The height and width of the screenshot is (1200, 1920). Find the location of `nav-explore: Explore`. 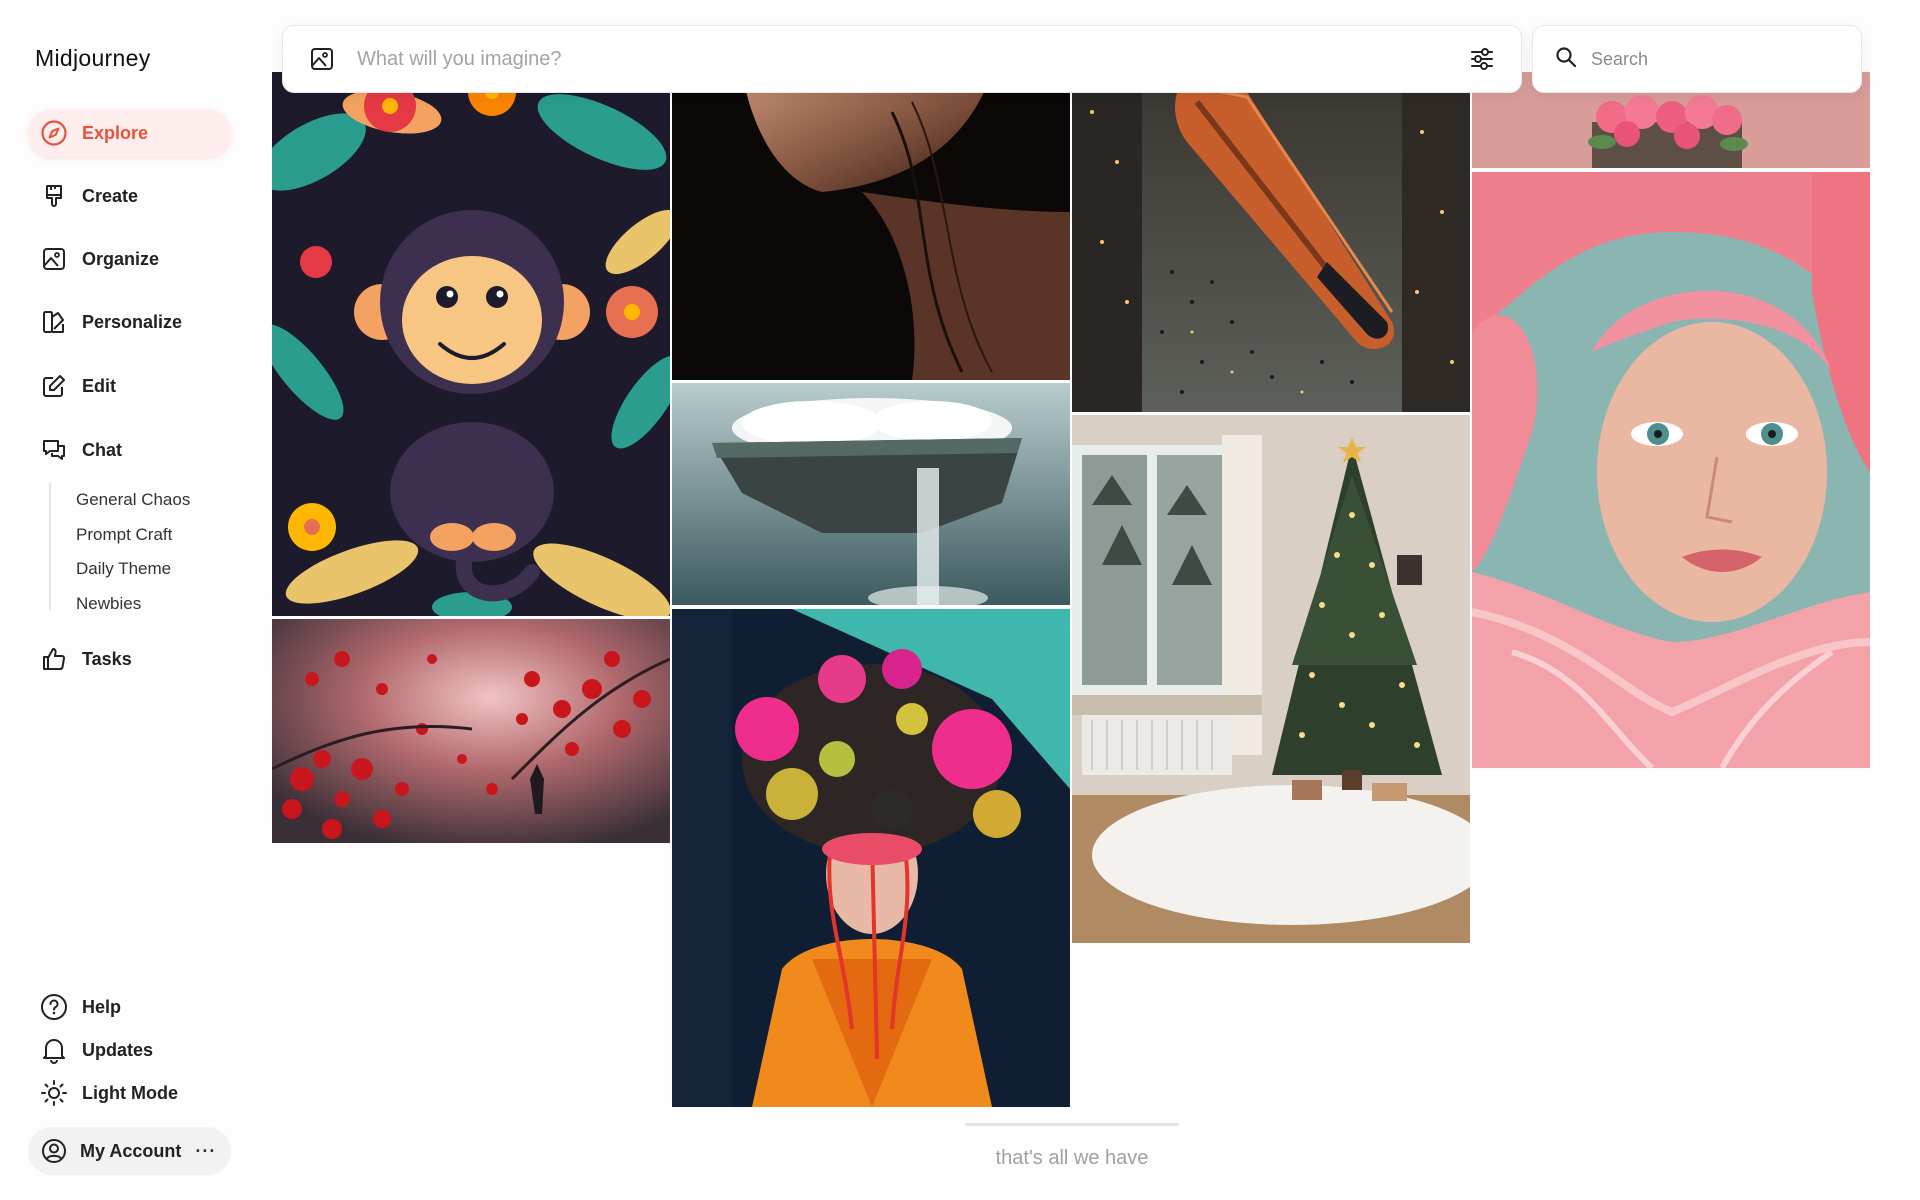

nav-explore: Explore is located at coordinates (129, 133).